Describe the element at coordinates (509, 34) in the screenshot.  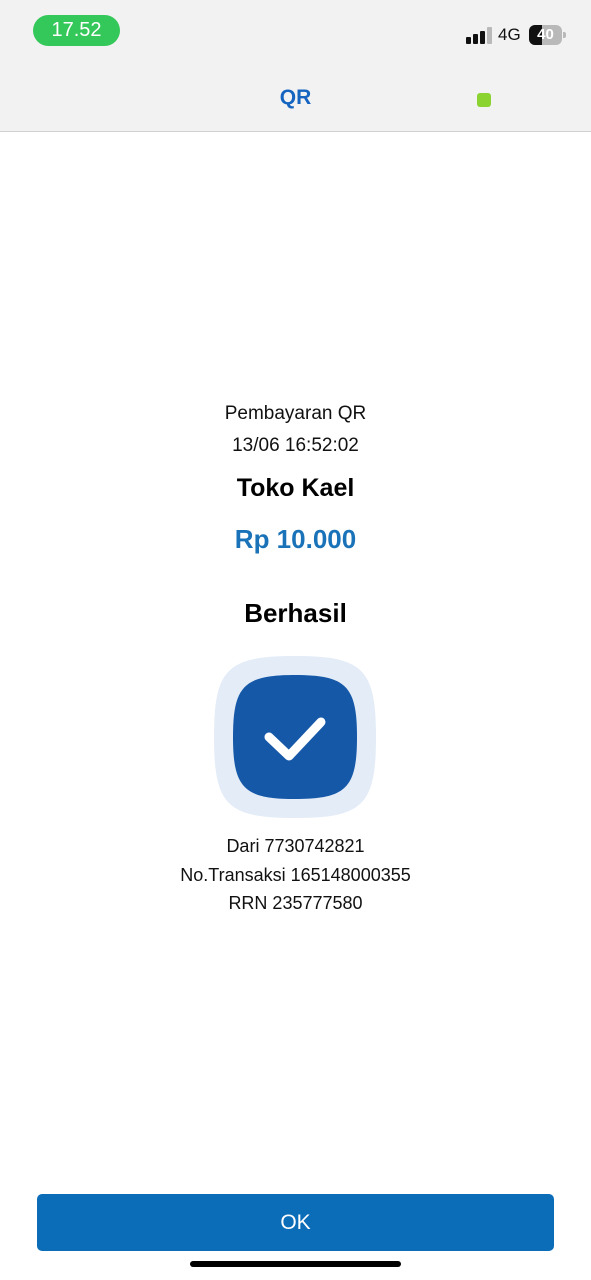
I see `network-type: 4G` at that location.